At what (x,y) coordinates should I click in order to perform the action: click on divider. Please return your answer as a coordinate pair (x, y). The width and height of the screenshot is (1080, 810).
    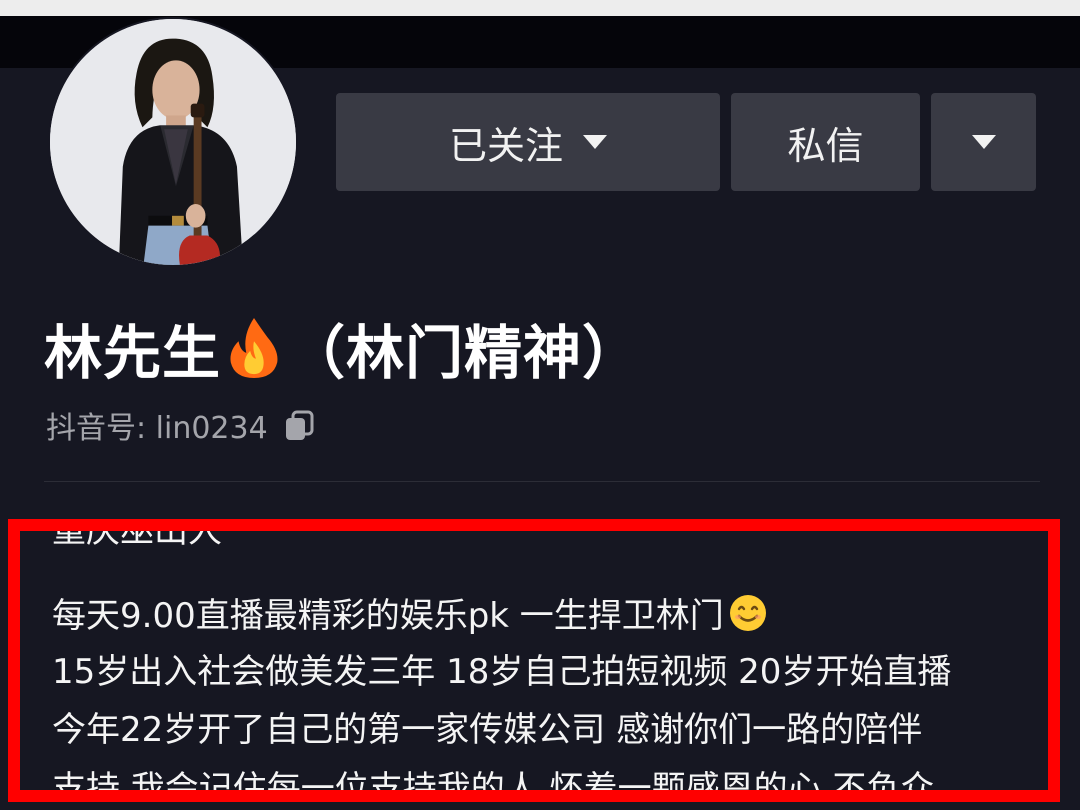
    Looking at the image, I should click on (542, 481).